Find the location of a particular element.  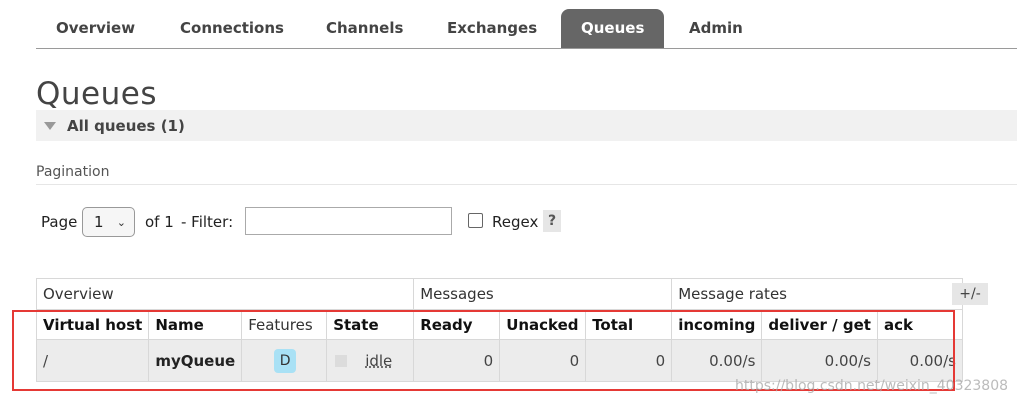

cell-state: idle is located at coordinates (370, 360).